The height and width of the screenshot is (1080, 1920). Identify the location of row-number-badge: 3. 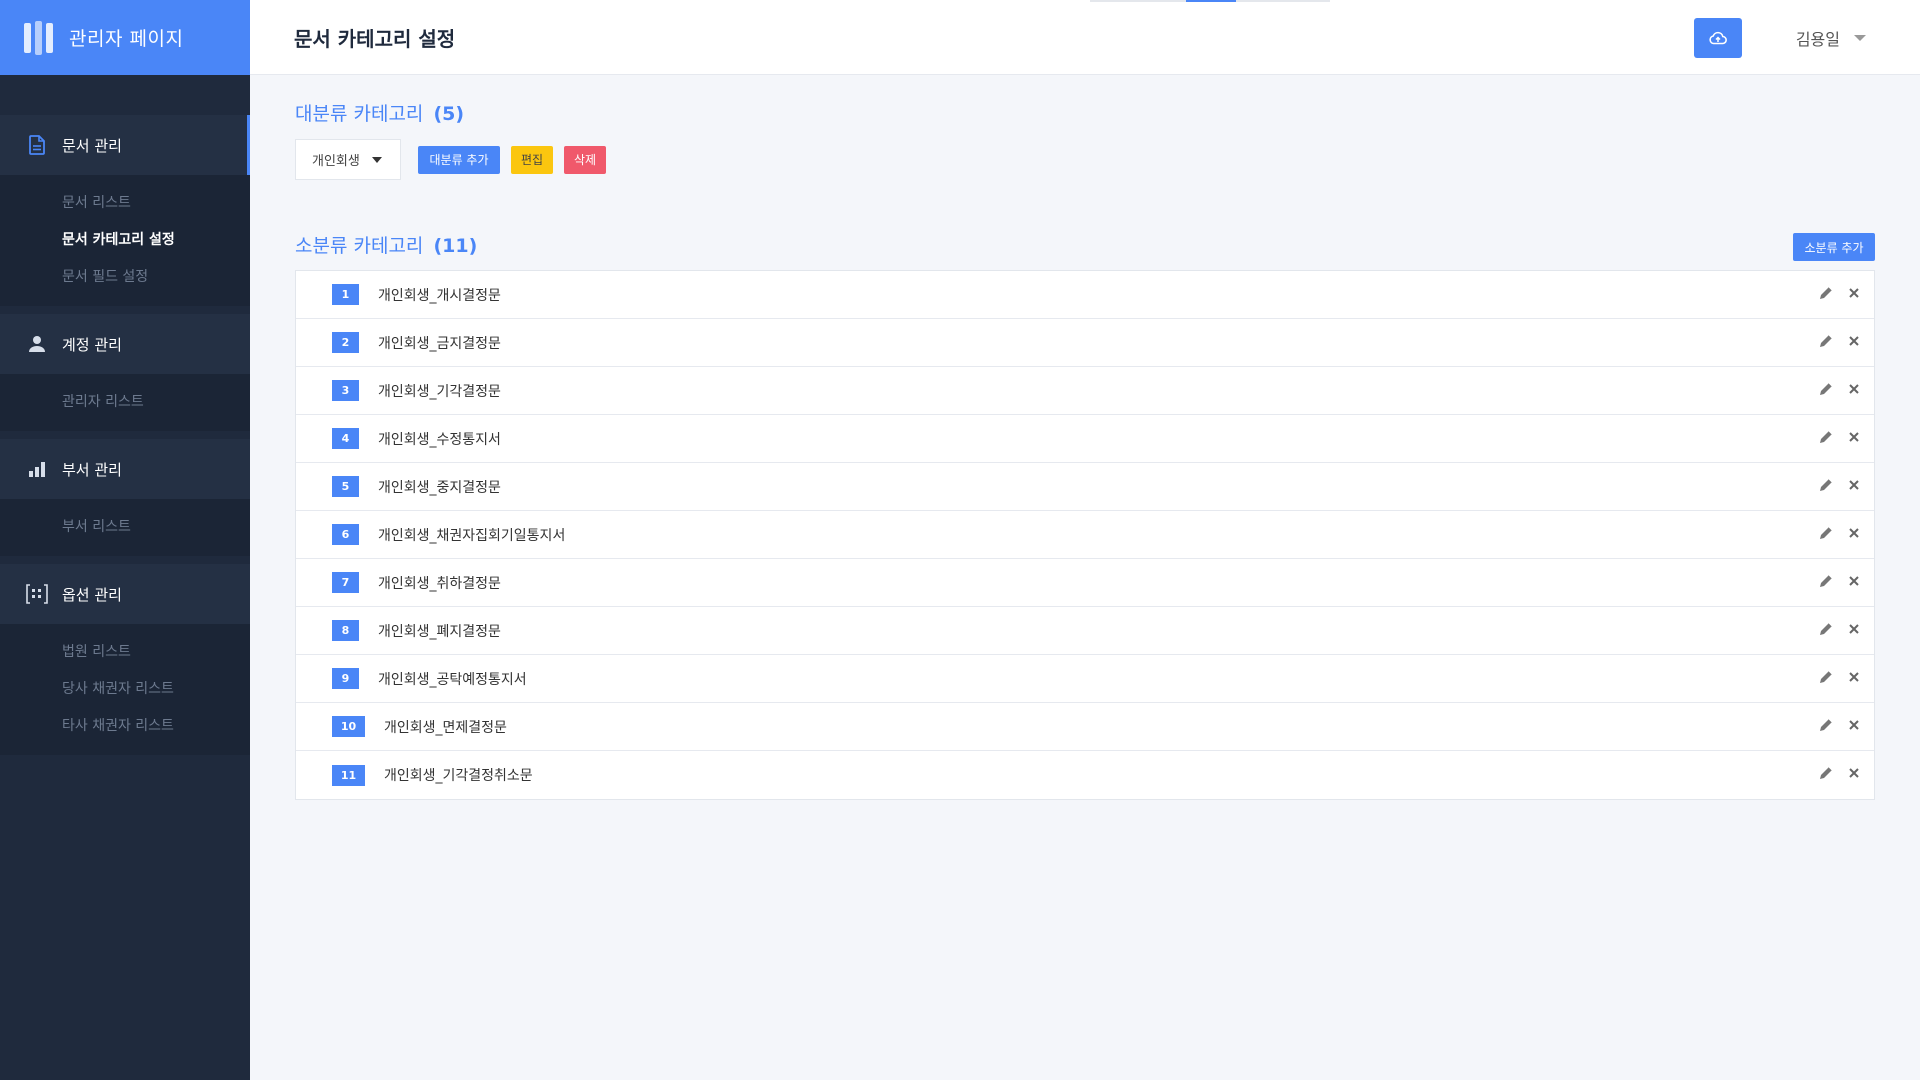
(345, 390).